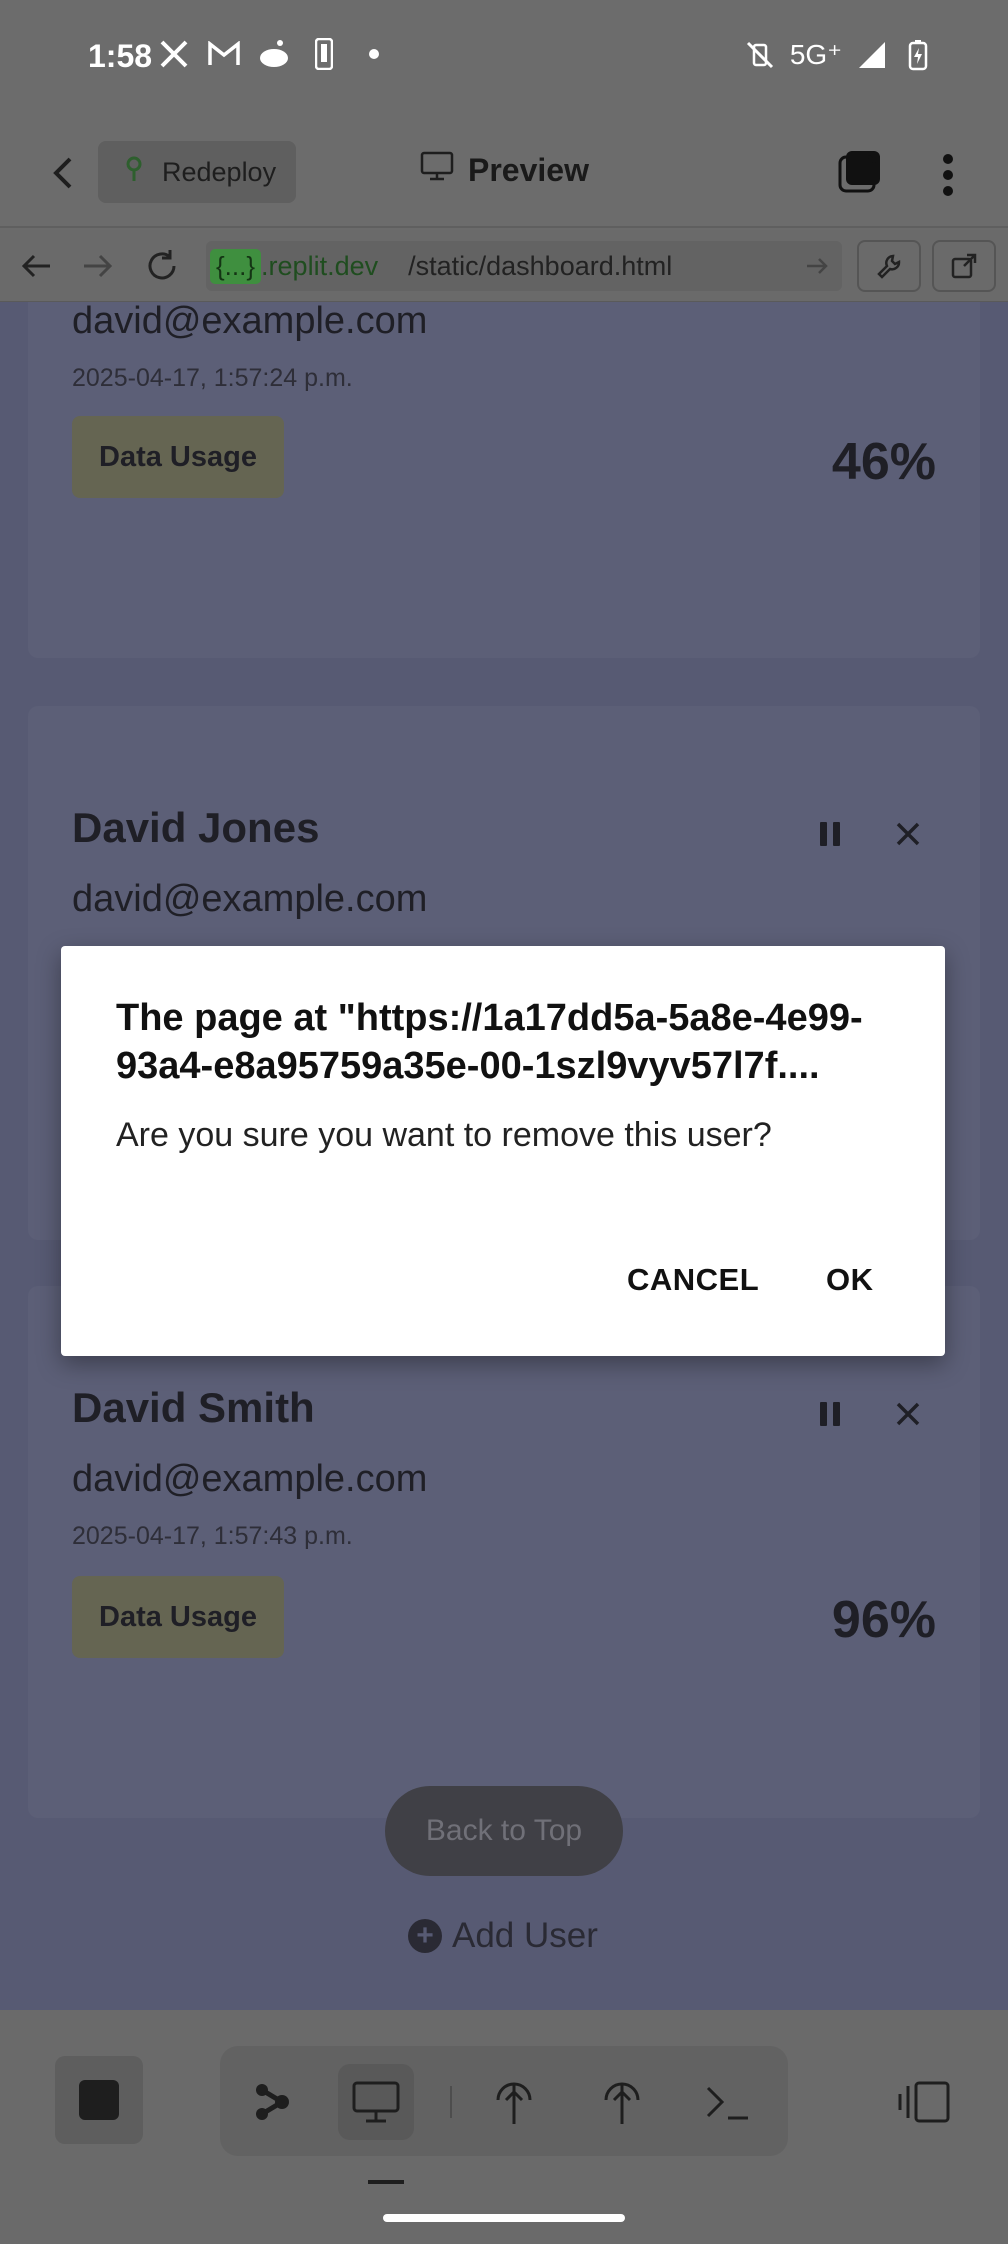  I want to click on preview-tab: Preview, so click(504, 170).